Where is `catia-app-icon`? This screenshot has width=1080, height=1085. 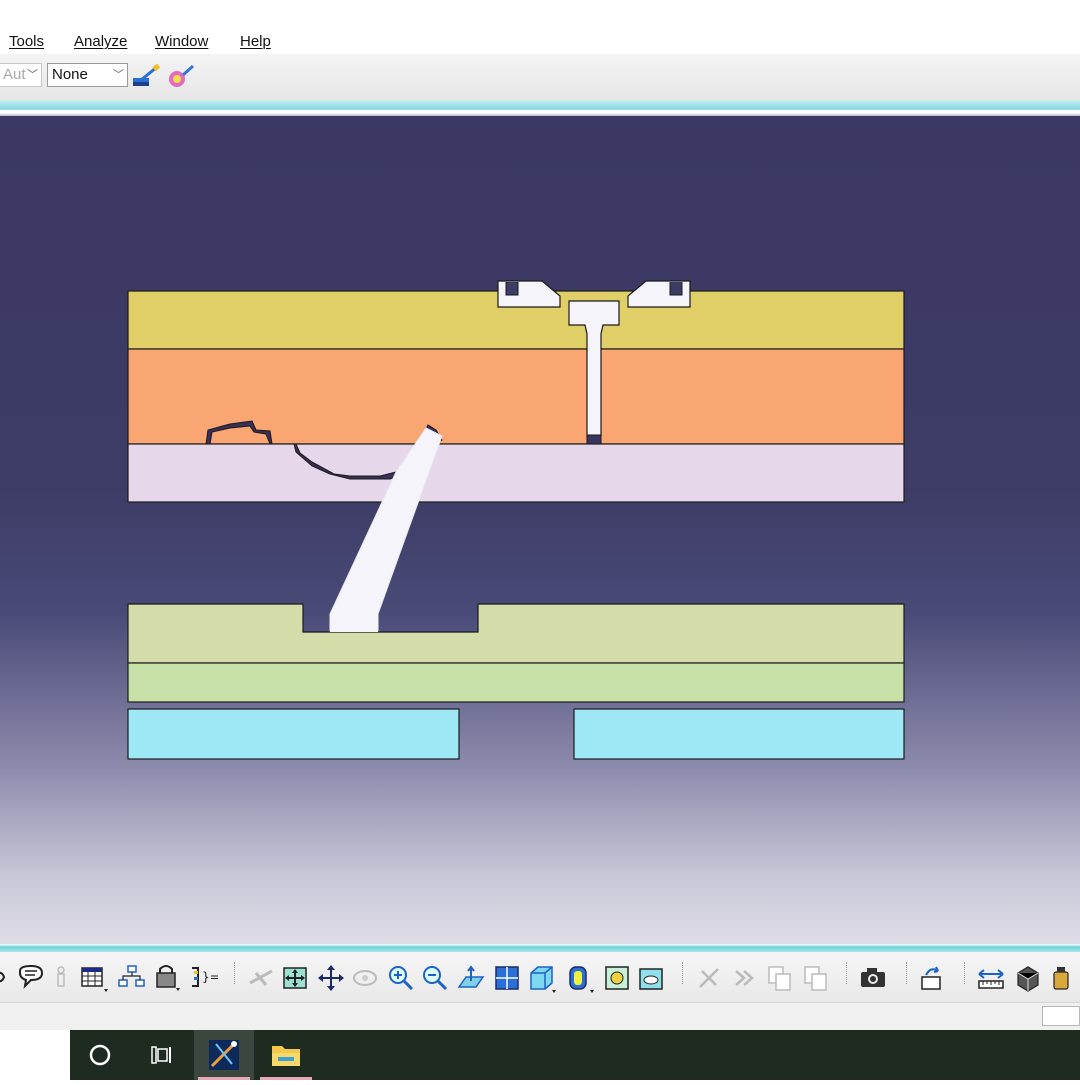 catia-app-icon is located at coordinates (224, 1055).